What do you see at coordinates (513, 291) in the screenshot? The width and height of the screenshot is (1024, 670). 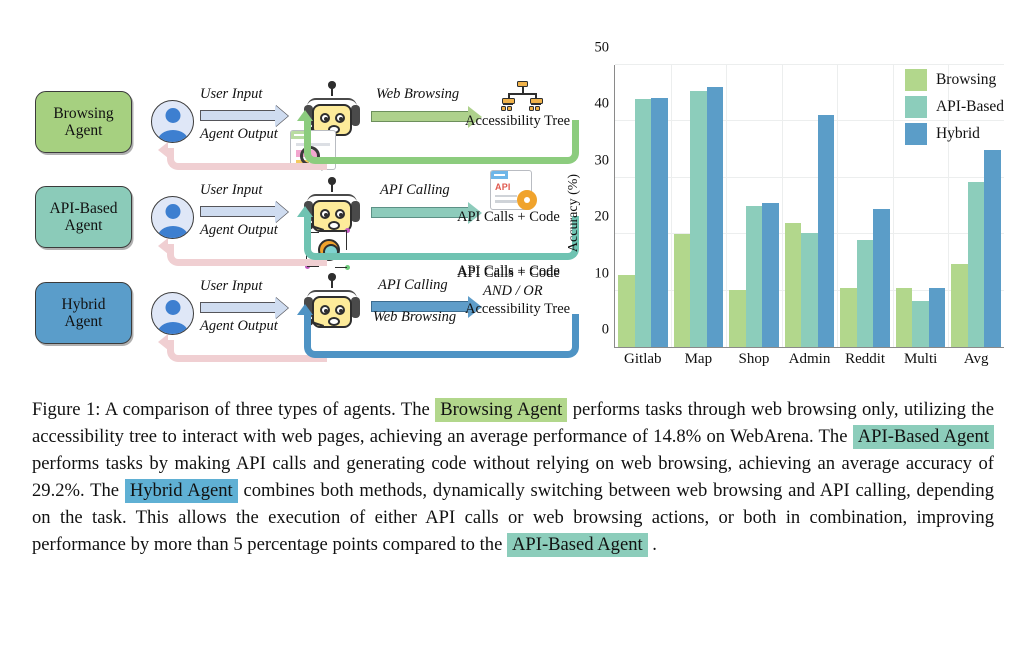 I see `output-label-and-or: AND / OR` at bounding box center [513, 291].